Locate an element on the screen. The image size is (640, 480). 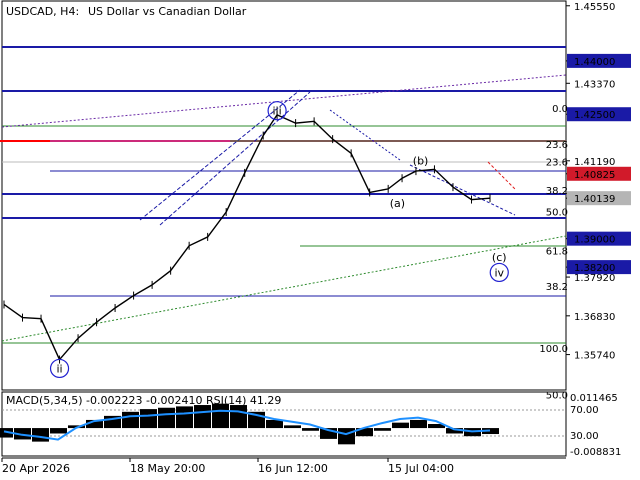
y-tick-label: 1.36830 is located at coordinates (594, 317).